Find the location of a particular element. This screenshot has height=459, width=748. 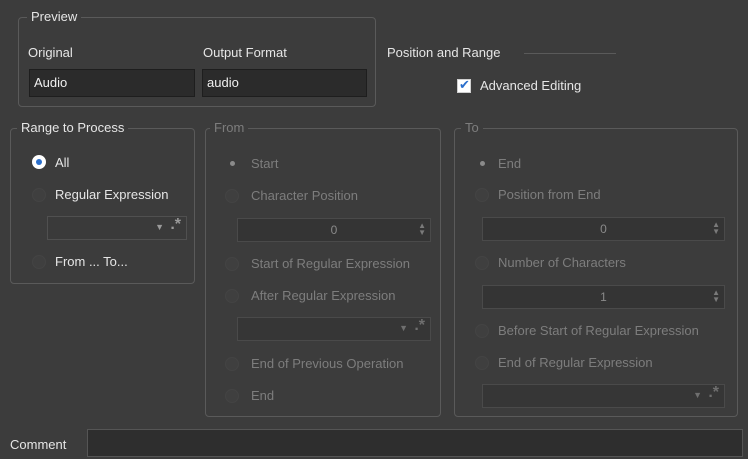

position-range-title: Position and Range is located at coordinates (444, 52).